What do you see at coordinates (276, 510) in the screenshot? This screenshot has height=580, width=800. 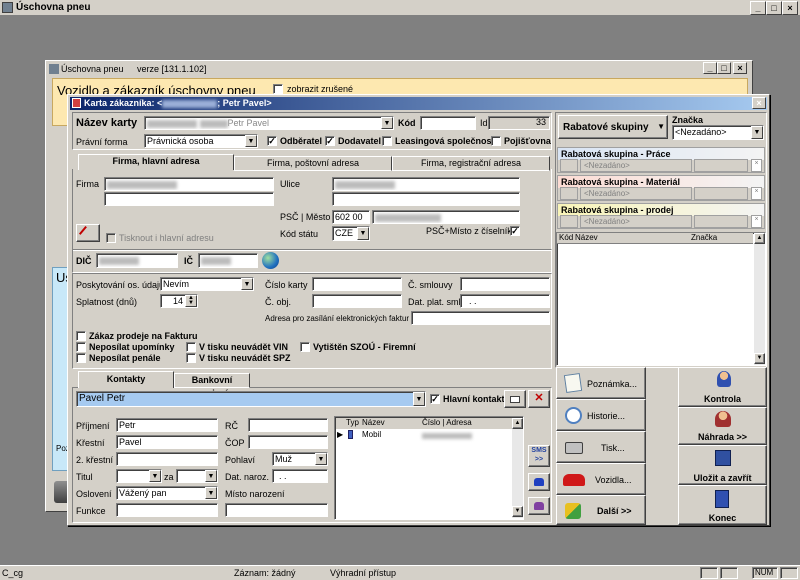 I see `misto-field` at bounding box center [276, 510].